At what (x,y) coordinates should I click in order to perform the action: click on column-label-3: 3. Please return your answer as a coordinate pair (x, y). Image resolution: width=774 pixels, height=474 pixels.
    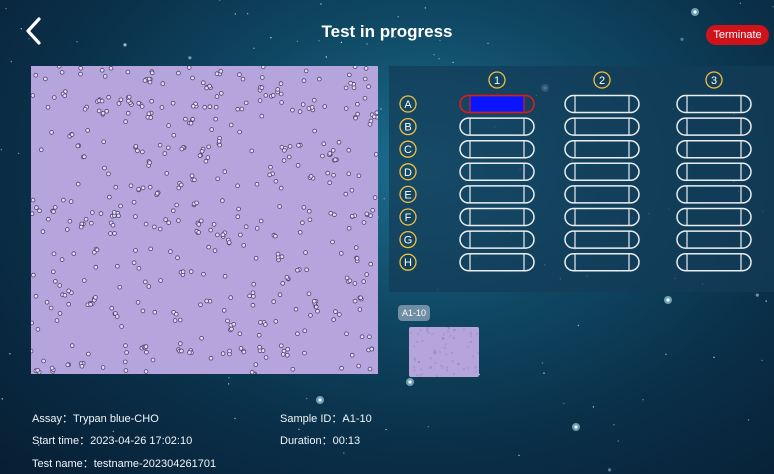
    Looking at the image, I should click on (714, 81).